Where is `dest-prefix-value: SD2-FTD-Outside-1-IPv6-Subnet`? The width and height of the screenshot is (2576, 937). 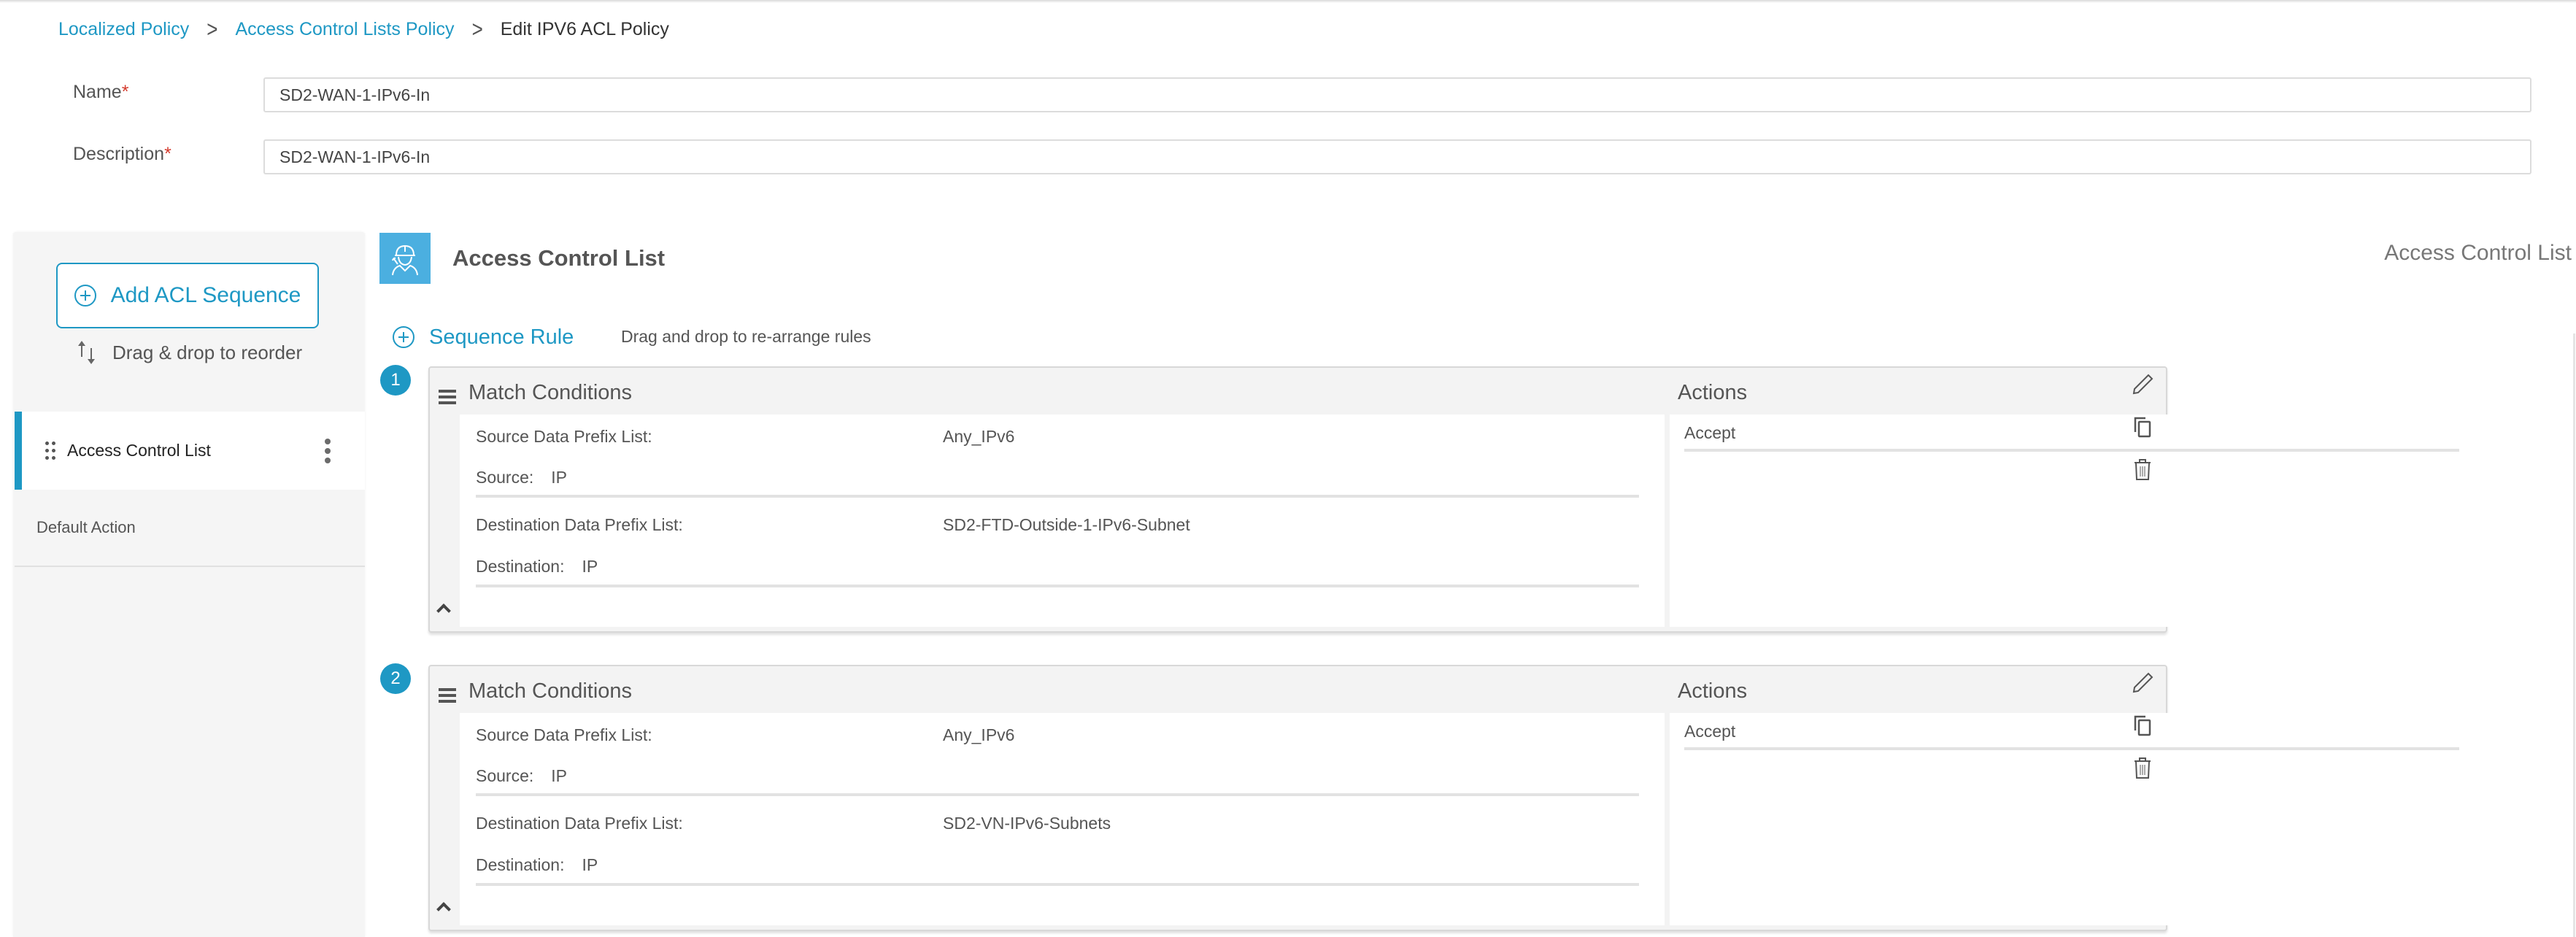
dest-prefix-value: SD2-FTD-Outside-1-IPv6-Subnet is located at coordinates (1066, 524).